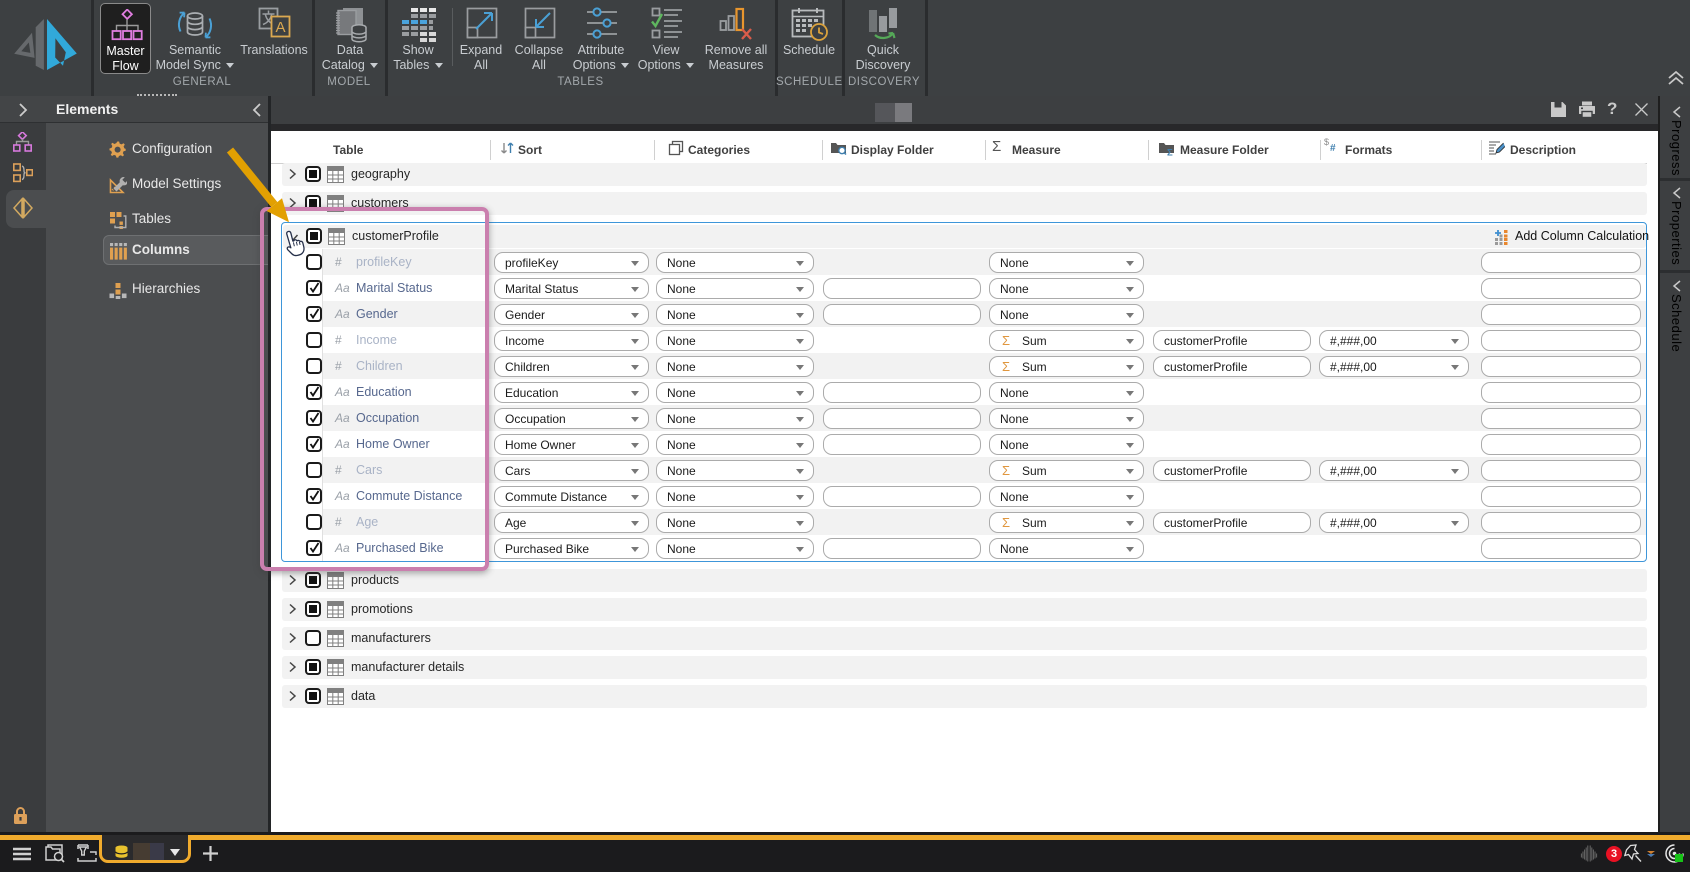 The width and height of the screenshot is (1690, 872). What do you see at coordinates (1170, 152) in the screenshot?
I see `svg-text: Σ` at bounding box center [1170, 152].